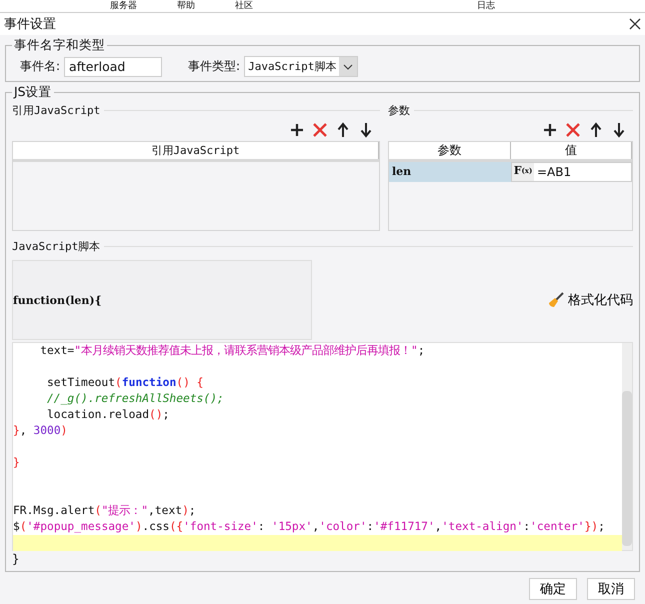 The width and height of the screenshot is (645, 604). What do you see at coordinates (553, 589) in the screenshot?
I see `dialog-button: 确定` at bounding box center [553, 589].